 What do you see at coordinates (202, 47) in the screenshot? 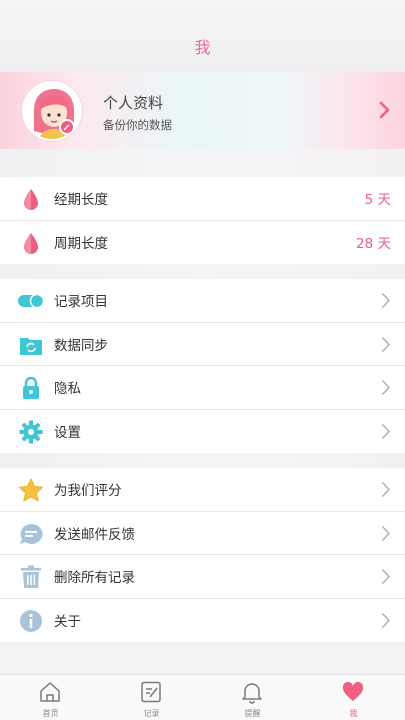
I see `page-title: 我` at bounding box center [202, 47].